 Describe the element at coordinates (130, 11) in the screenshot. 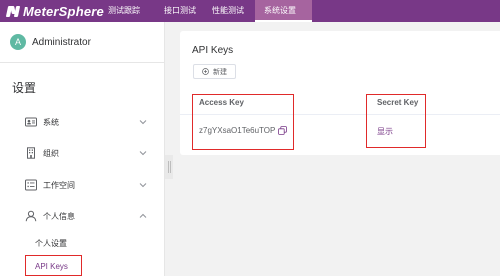

I see `nav-test-track: 测试跟踪` at that location.